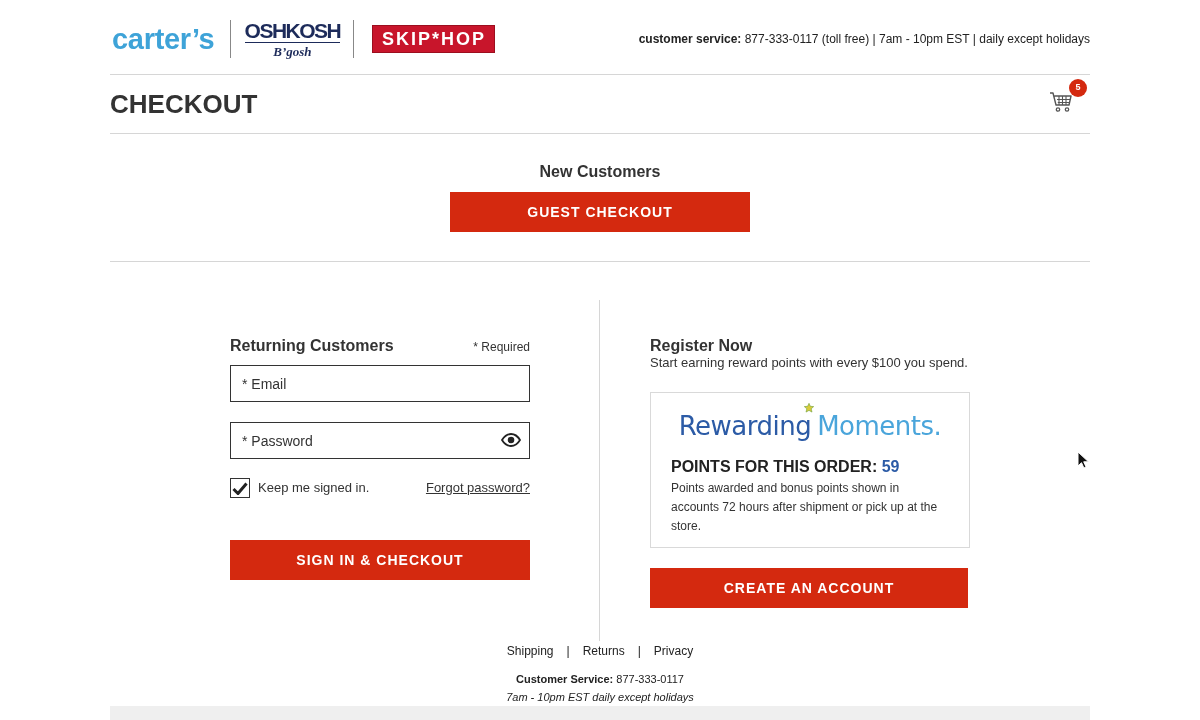  Describe the element at coordinates (786, 466) in the screenshot. I see `points-total: POINTS FOR THIS ORDER: 59` at that location.